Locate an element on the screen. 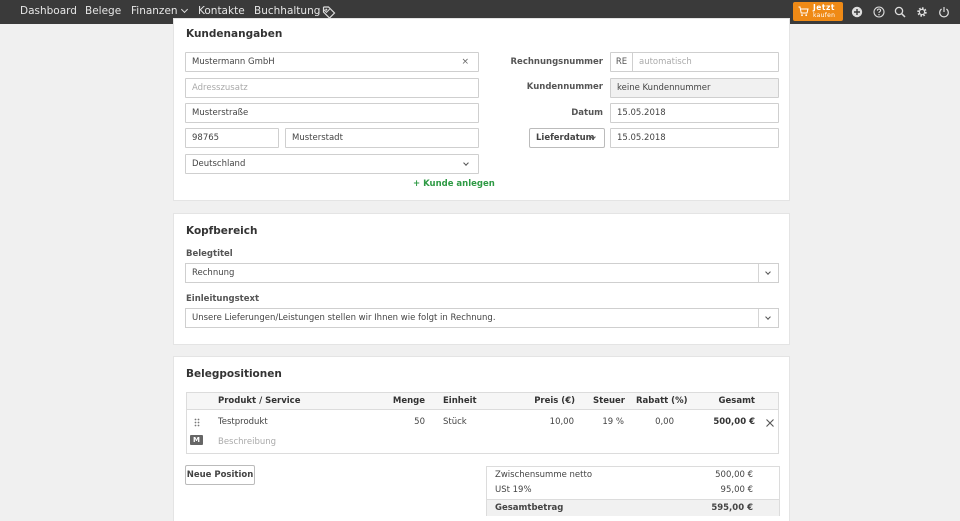  buy-now-line2: kaufen is located at coordinates (824, 15).